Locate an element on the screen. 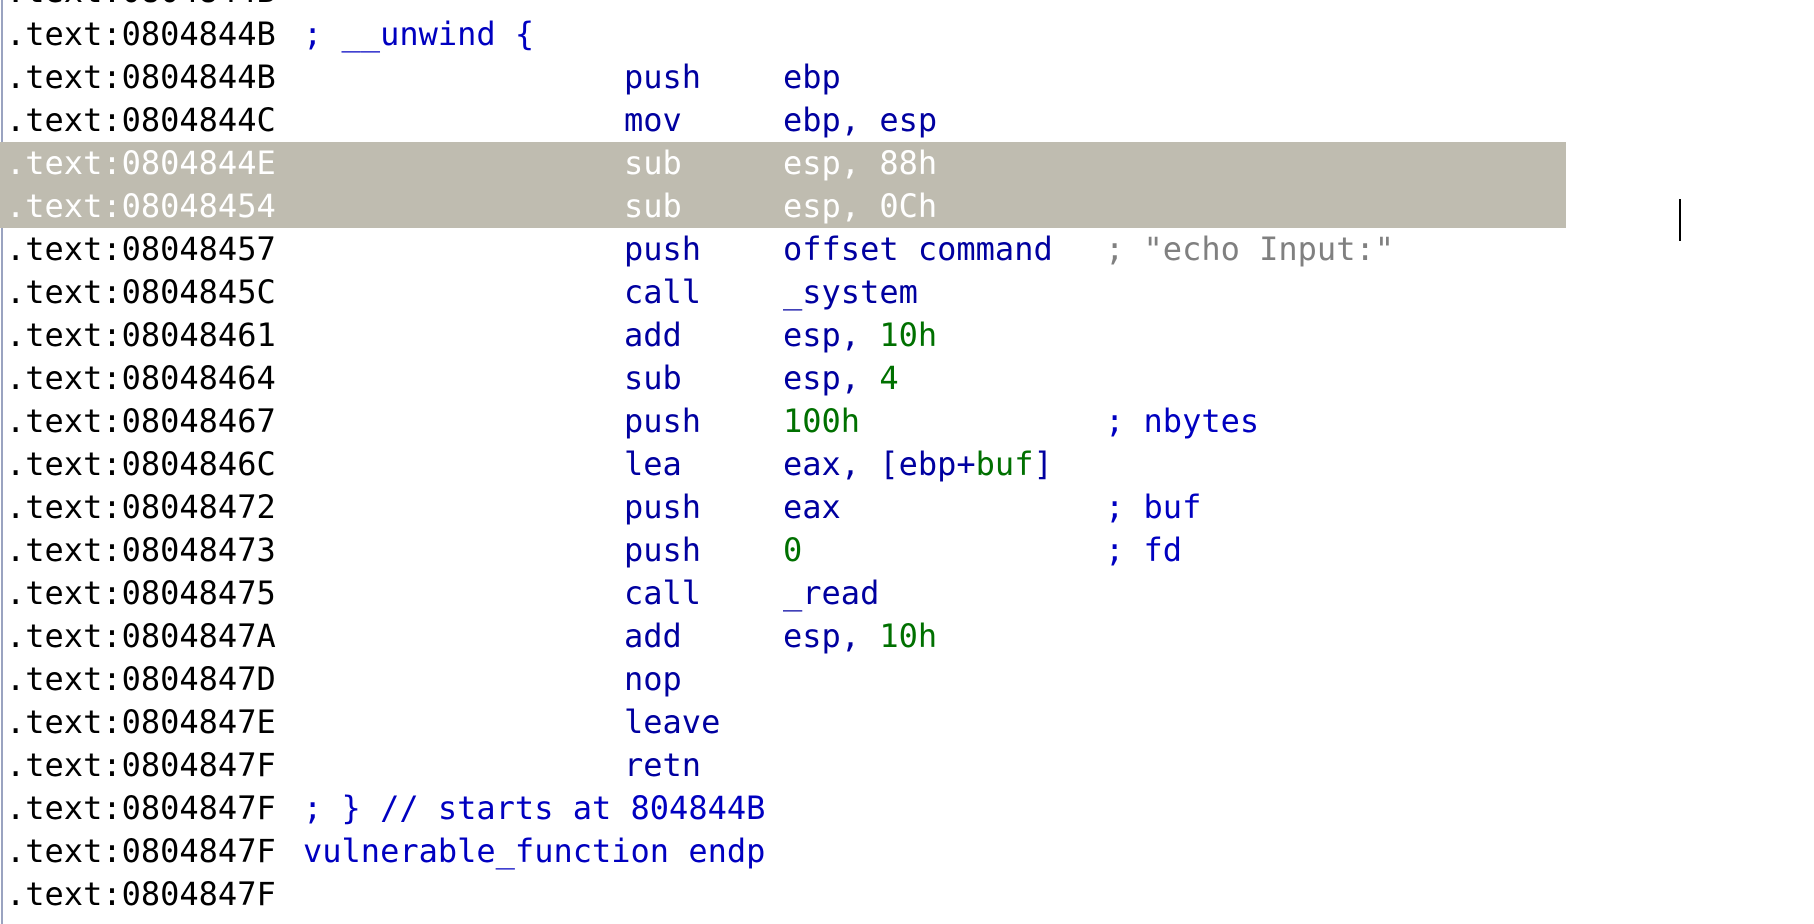 The height and width of the screenshot is (924, 1814). instruction-operands: _read is located at coordinates (831, 593).